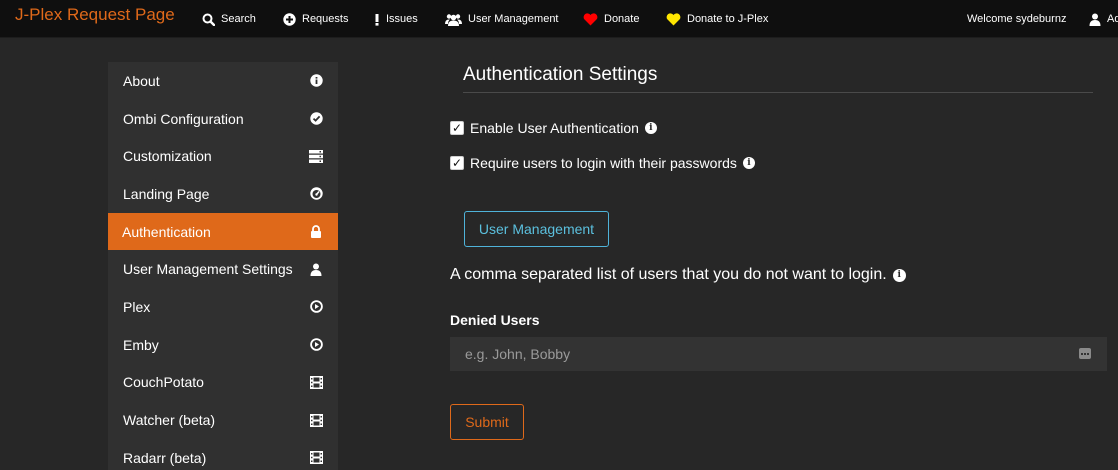 The width and height of the screenshot is (1118, 470). What do you see at coordinates (223, 307) in the screenshot?
I see `sidebar-item-plex: Plex` at bounding box center [223, 307].